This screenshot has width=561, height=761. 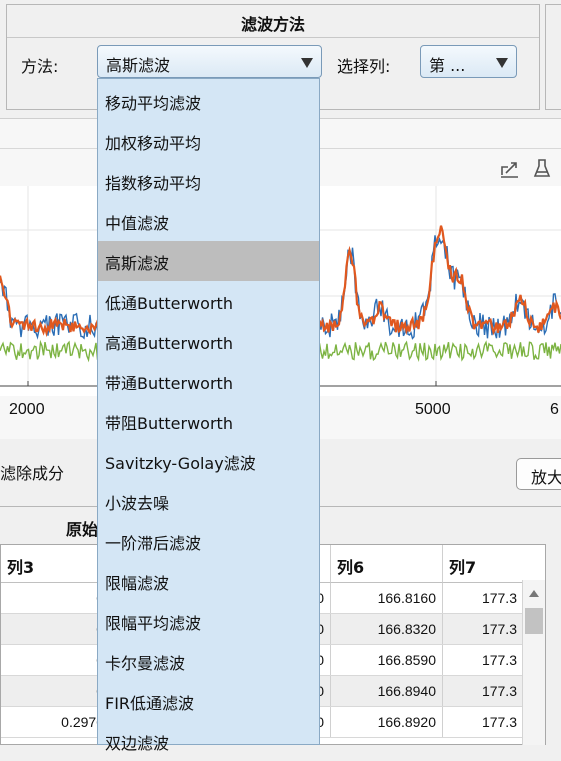 I want to click on method-value: 高斯滤波, so click(x=138, y=65).